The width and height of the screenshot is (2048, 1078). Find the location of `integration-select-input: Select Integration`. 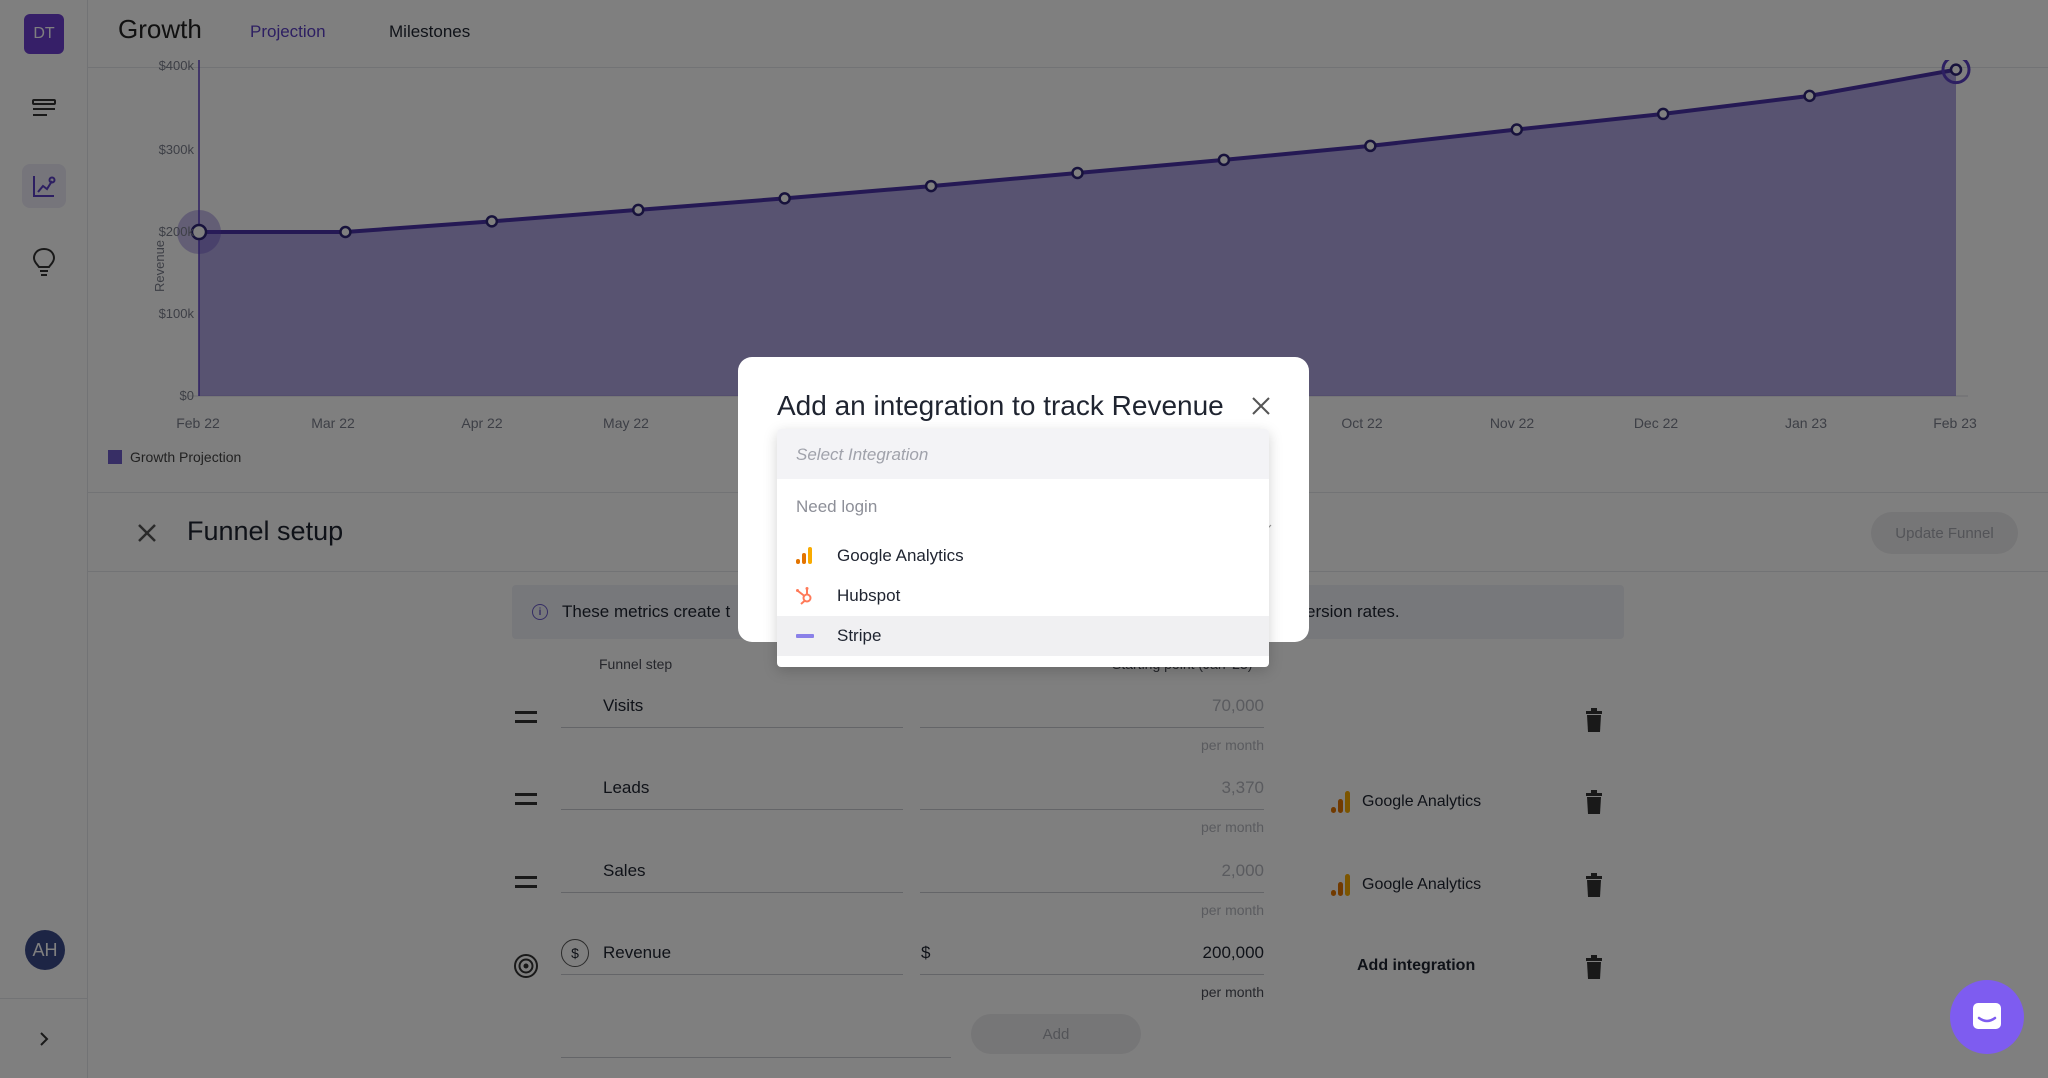

integration-select-input: Select Integration is located at coordinates (1023, 454).